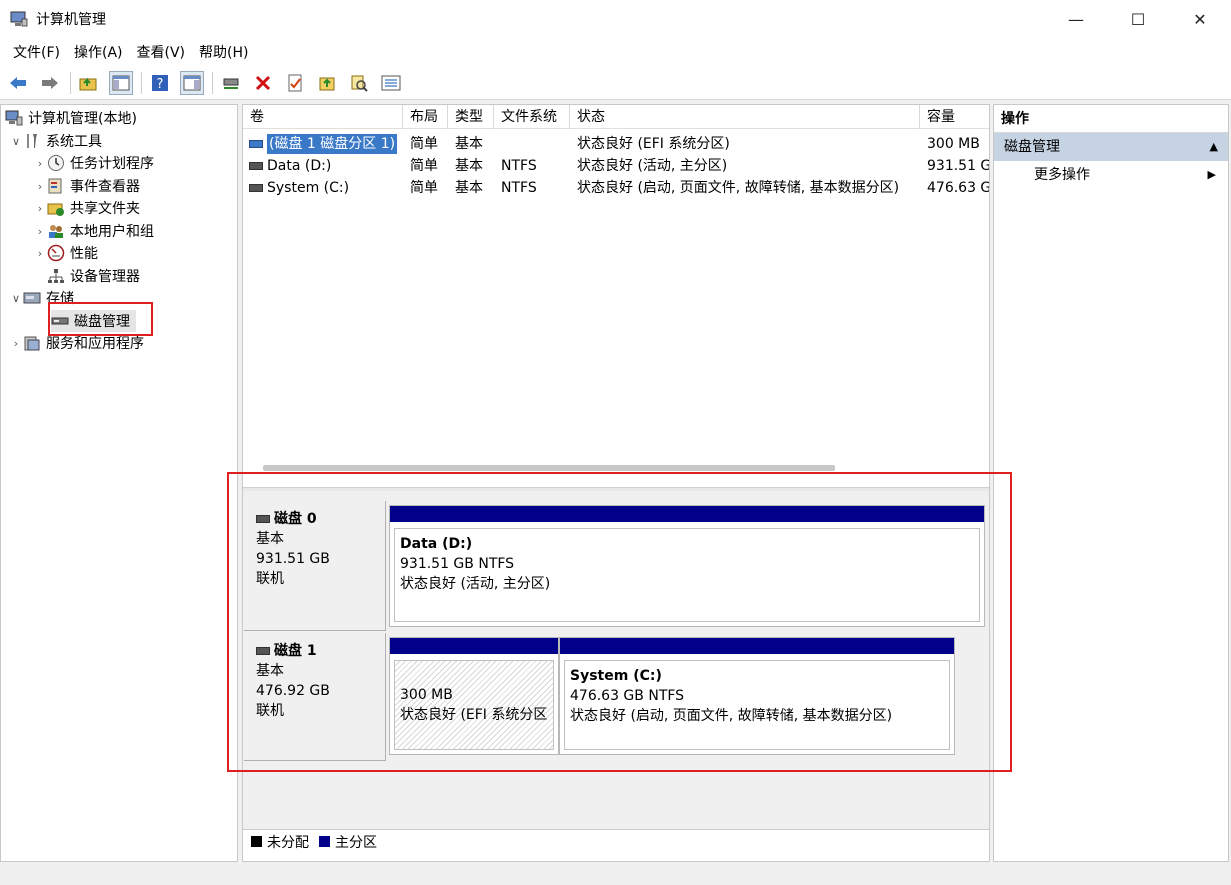 The height and width of the screenshot is (885, 1231). Describe the element at coordinates (50, 83) in the screenshot. I see `forward-arrow-icon` at that location.